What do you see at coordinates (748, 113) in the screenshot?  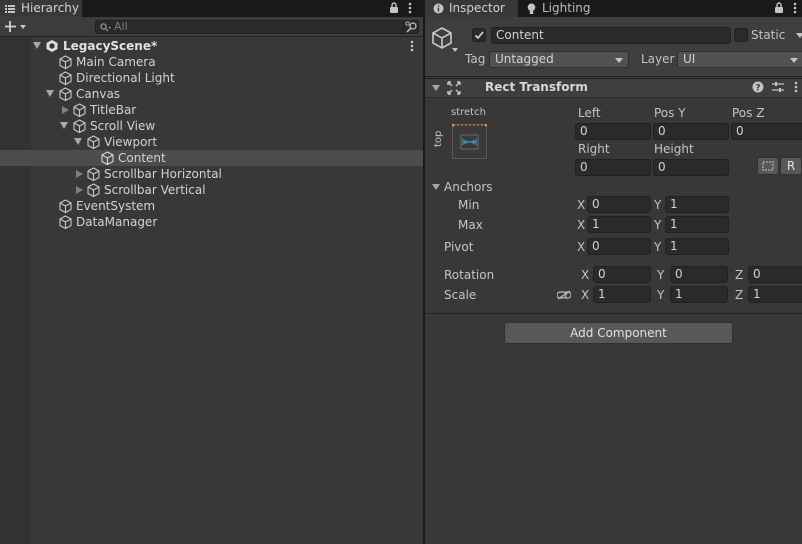 I see `posz-label: Pos Z` at bounding box center [748, 113].